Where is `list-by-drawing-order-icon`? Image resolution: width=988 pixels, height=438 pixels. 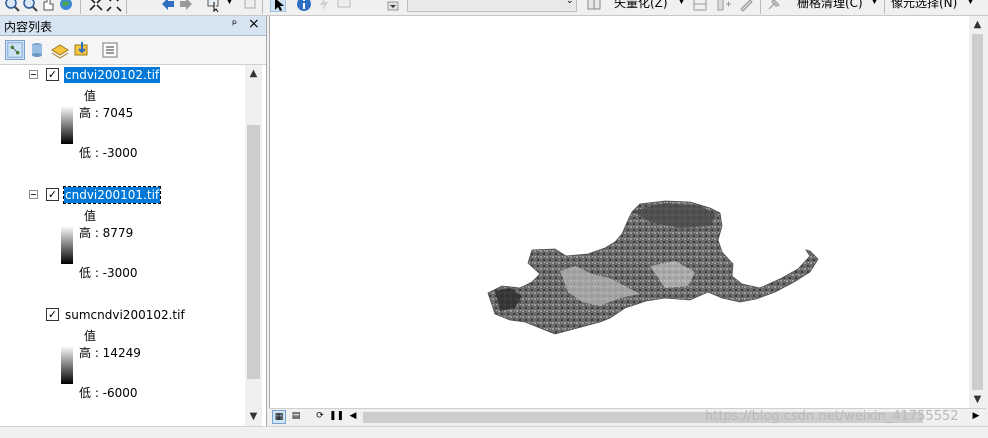 list-by-drawing-order-icon is located at coordinates (15, 50).